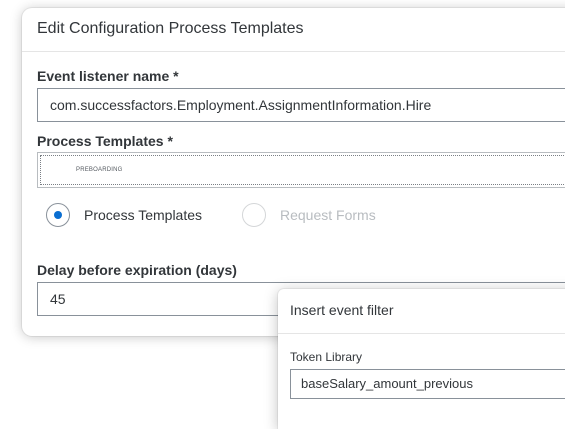 Image resolution: width=565 pixels, height=429 pixels. Describe the element at coordinates (143, 215) in the screenshot. I see `radio-process-templates-label: Process Templates` at that location.